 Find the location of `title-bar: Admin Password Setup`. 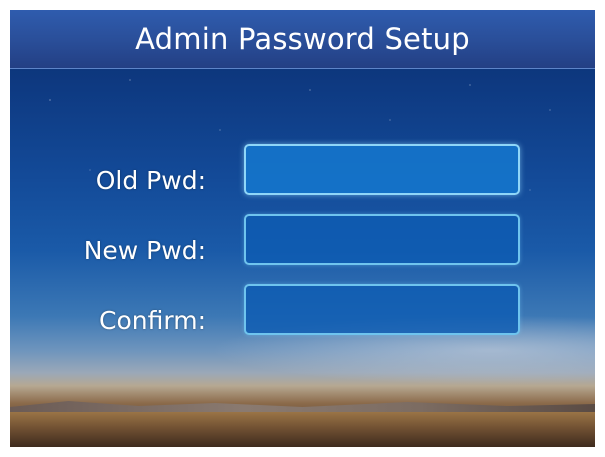

title-bar: Admin Password Setup is located at coordinates (302, 39).